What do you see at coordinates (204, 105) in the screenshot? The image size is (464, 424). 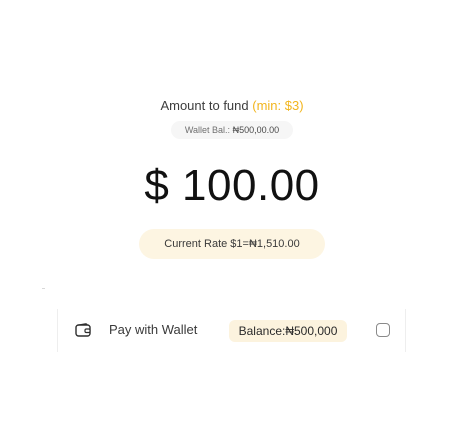 I see `amount-to-fund-label: Amount to fund` at bounding box center [204, 105].